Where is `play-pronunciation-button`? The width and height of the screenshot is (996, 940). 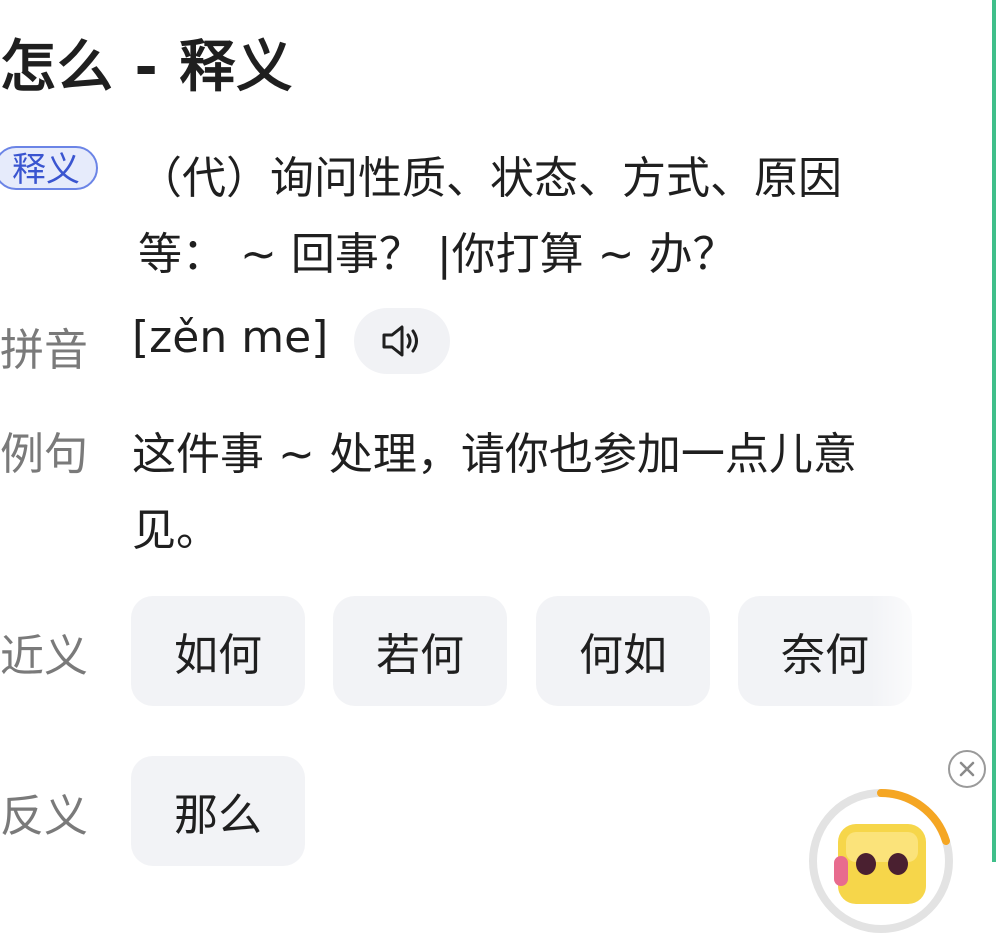
play-pronunciation-button is located at coordinates (402, 341).